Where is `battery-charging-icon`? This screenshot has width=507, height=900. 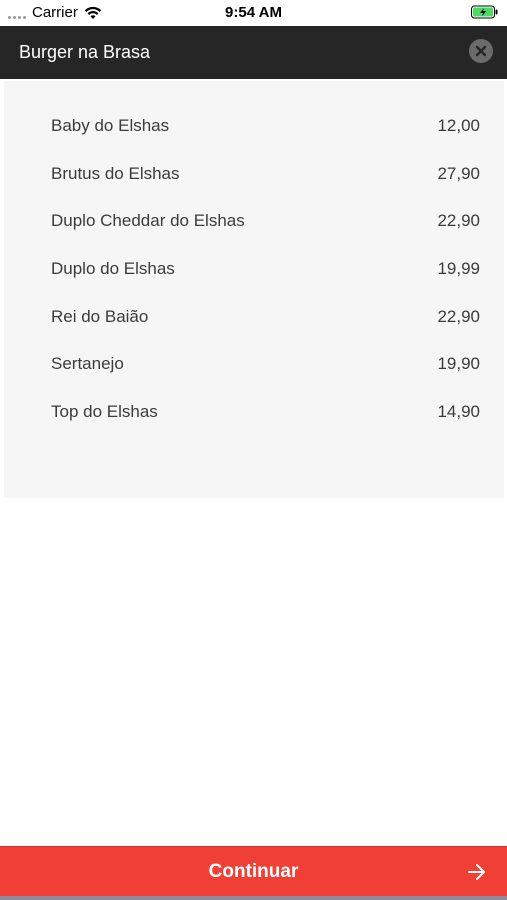 battery-charging-icon is located at coordinates (484, 12).